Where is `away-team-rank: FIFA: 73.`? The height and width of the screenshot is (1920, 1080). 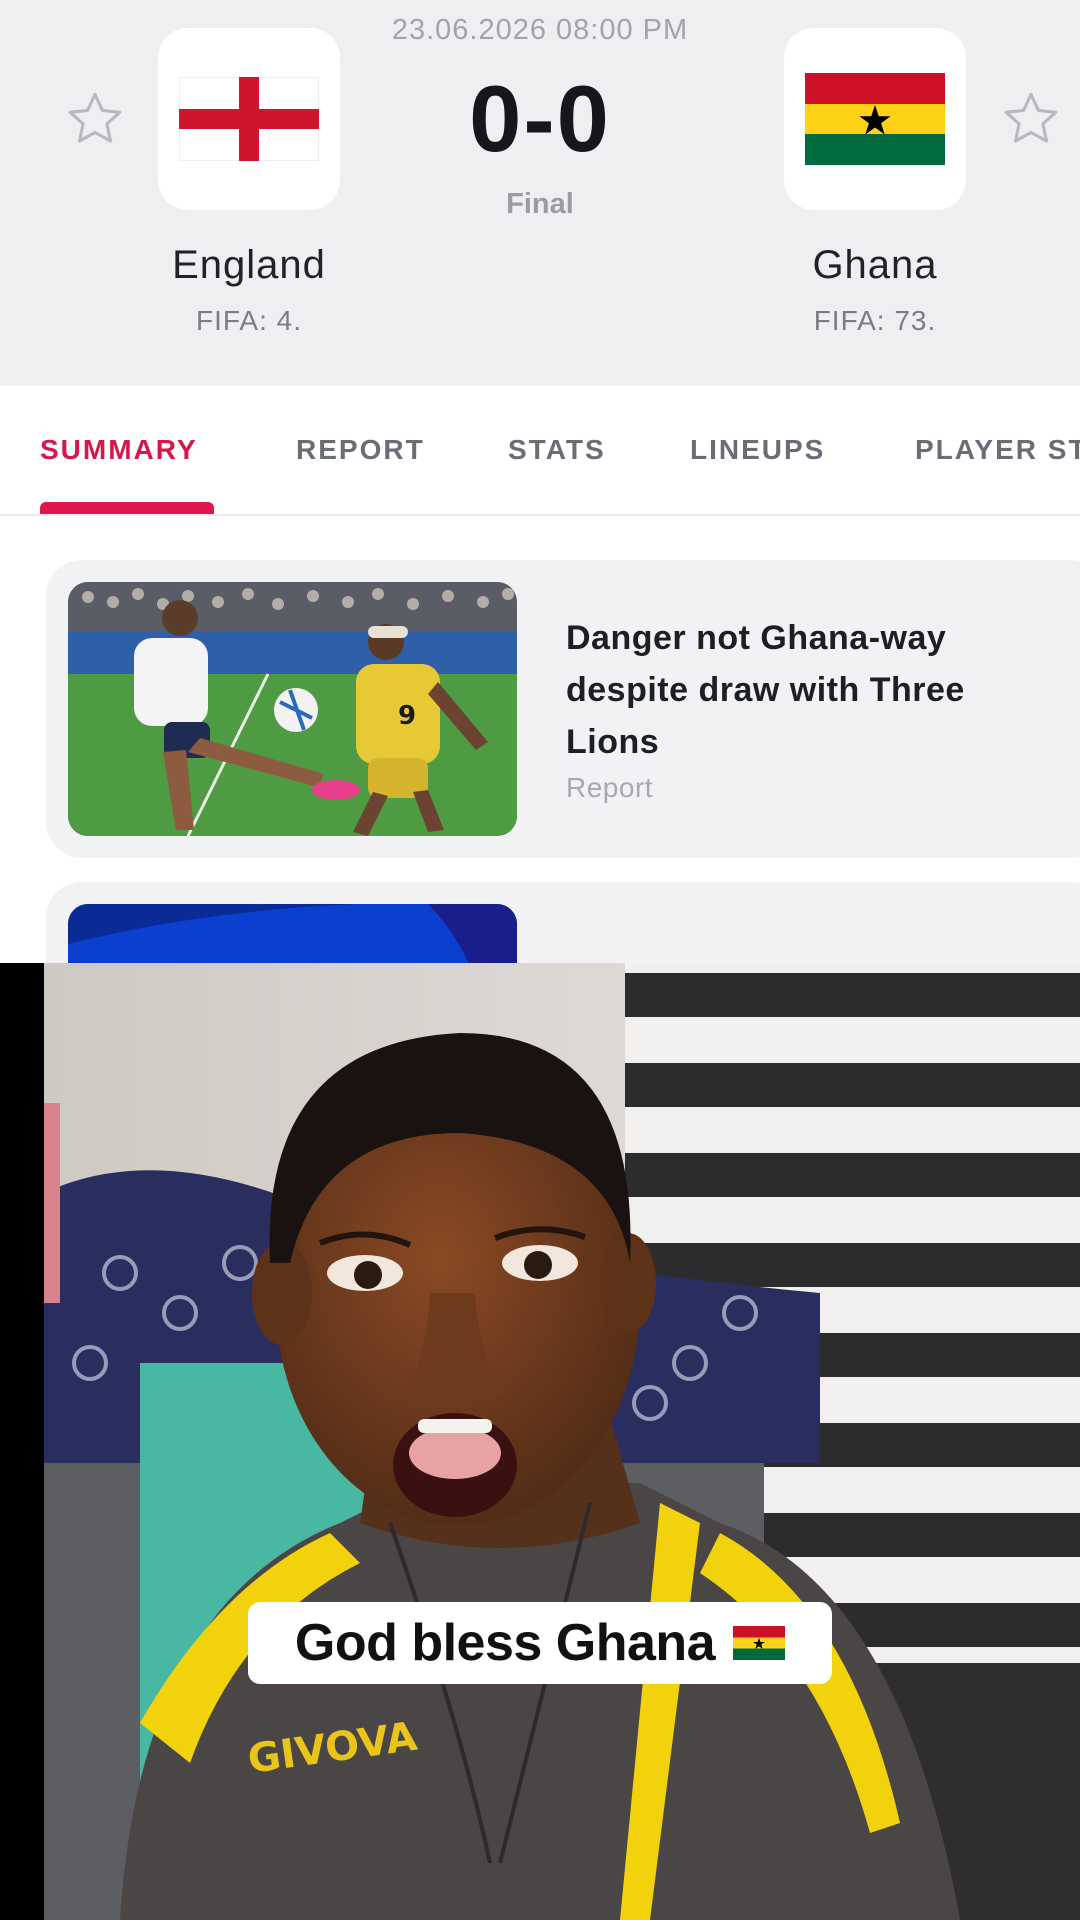
away-team-rank: FIFA: 73. is located at coordinates (875, 320).